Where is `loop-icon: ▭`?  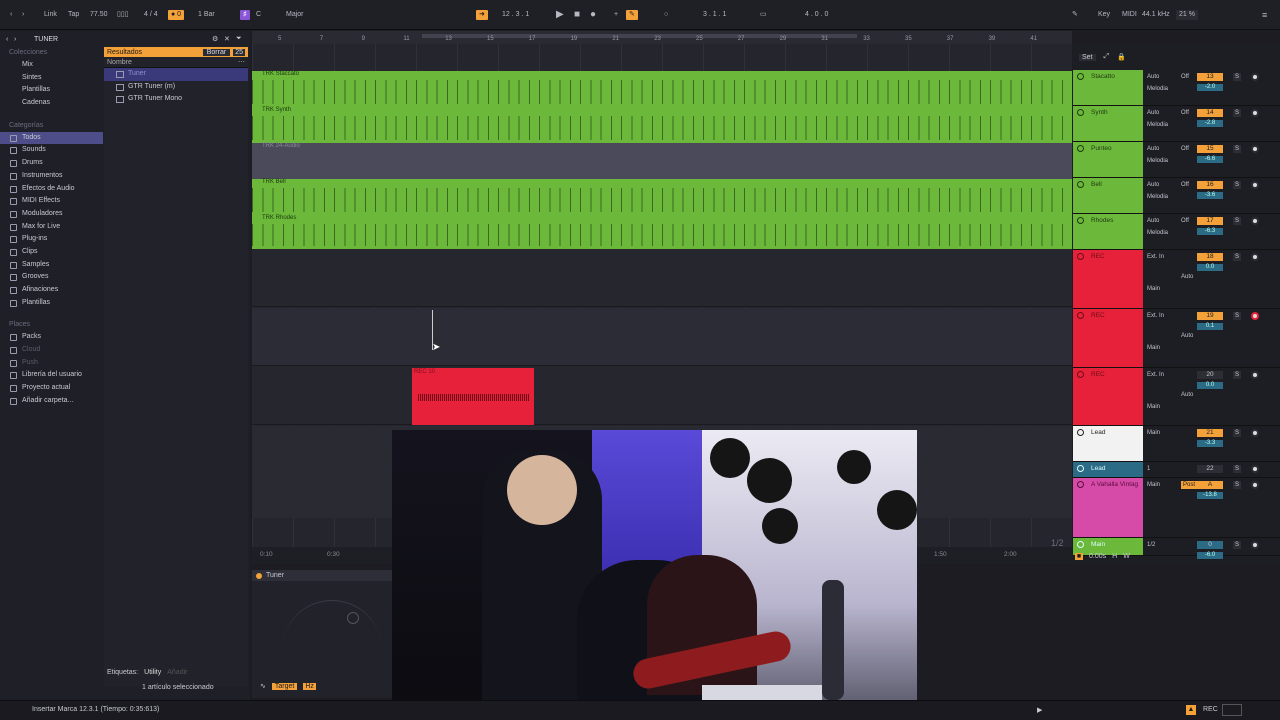
loop-icon: ▭ is located at coordinates (763, 15).